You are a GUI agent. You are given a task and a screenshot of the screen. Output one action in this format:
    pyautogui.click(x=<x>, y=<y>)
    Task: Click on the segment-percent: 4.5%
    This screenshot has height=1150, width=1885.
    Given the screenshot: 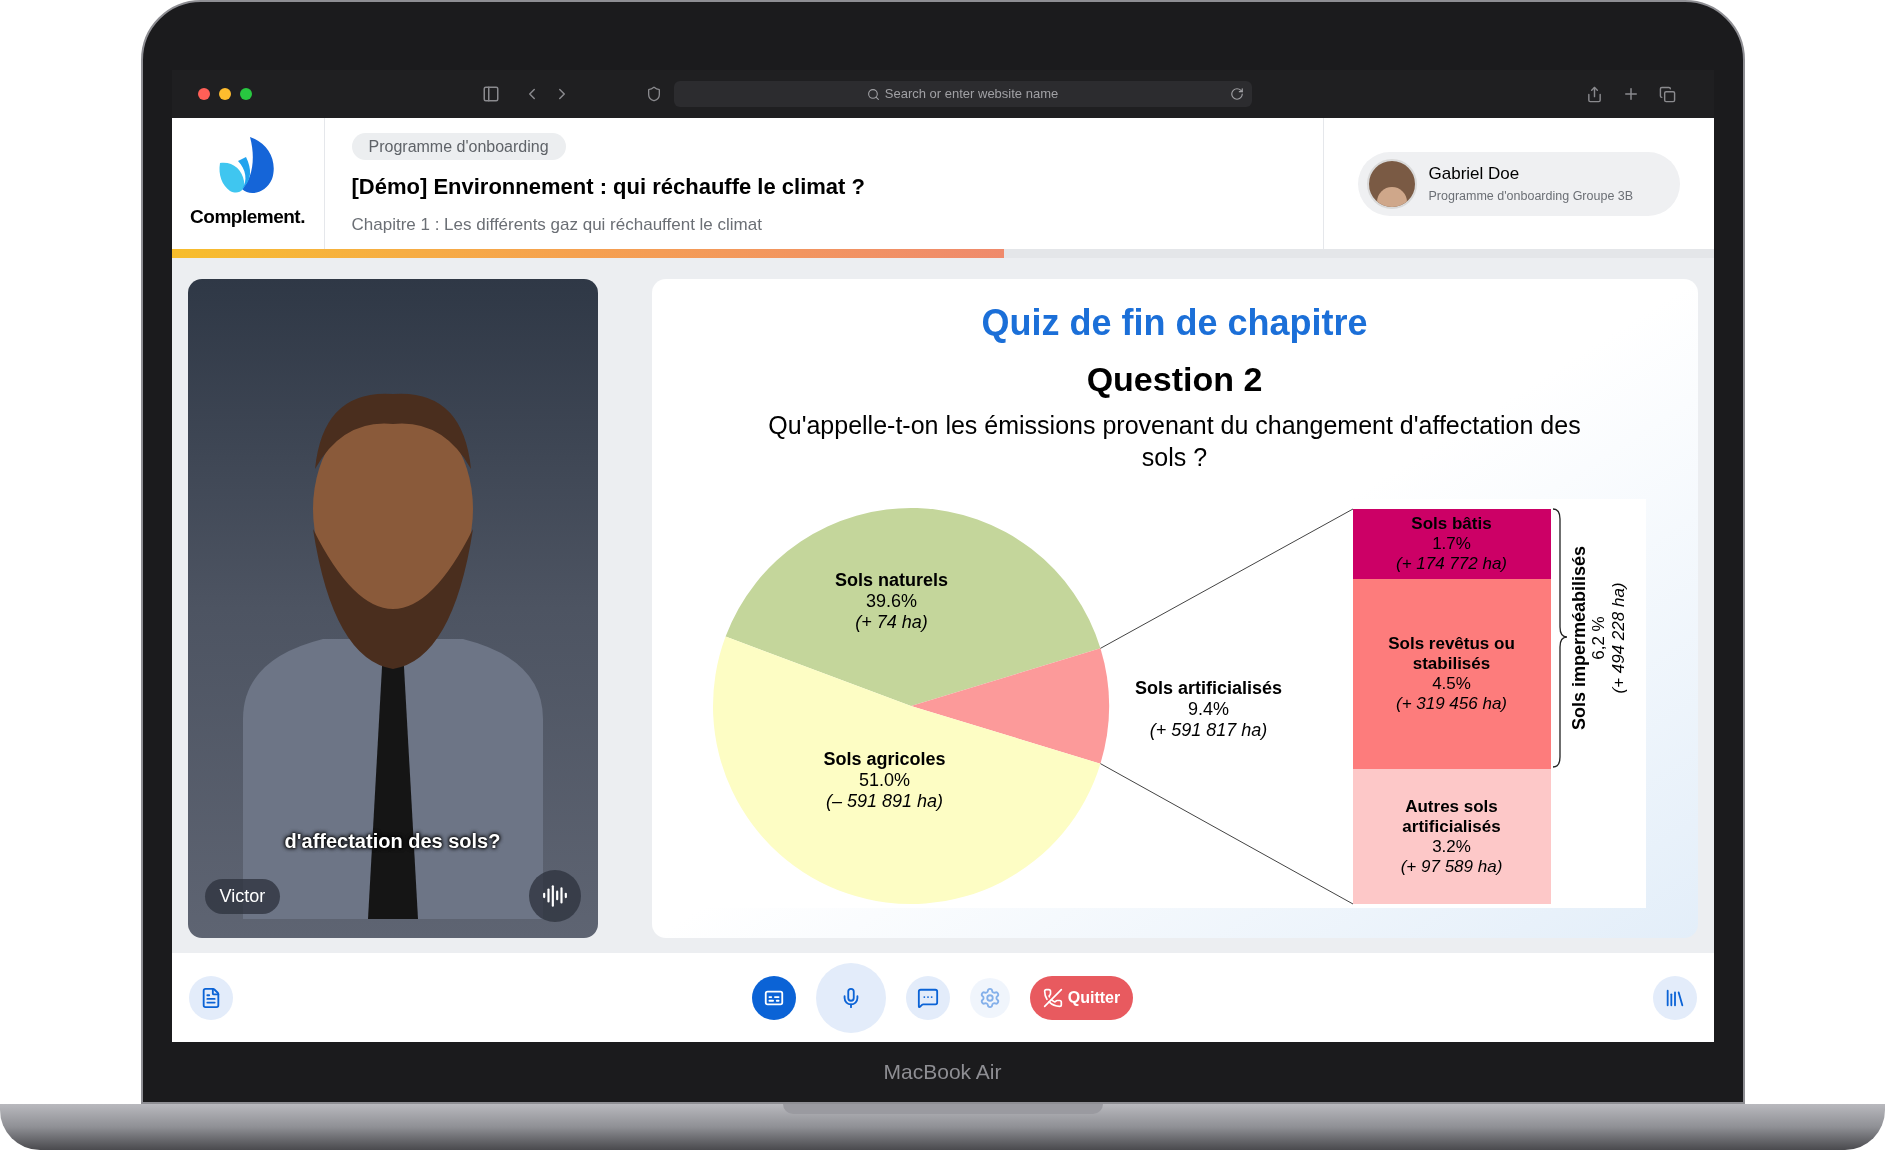 What is the action you would take?
    pyautogui.click(x=1451, y=684)
    